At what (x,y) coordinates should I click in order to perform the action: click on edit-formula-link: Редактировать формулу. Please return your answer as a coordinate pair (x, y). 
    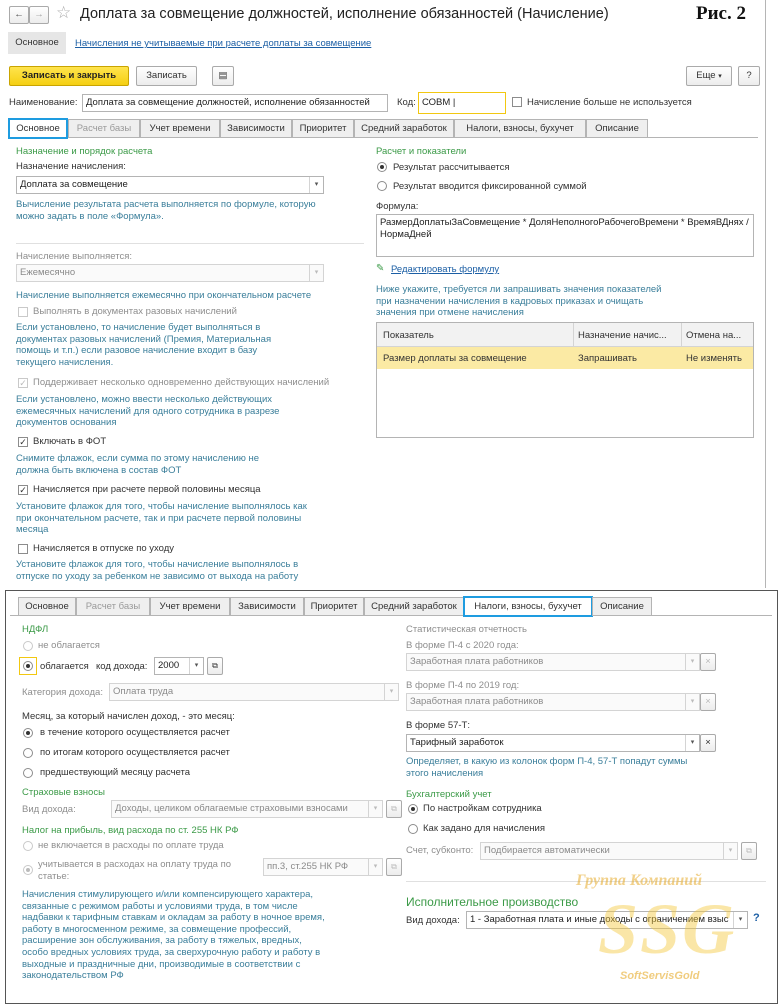
    Looking at the image, I should click on (445, 270).